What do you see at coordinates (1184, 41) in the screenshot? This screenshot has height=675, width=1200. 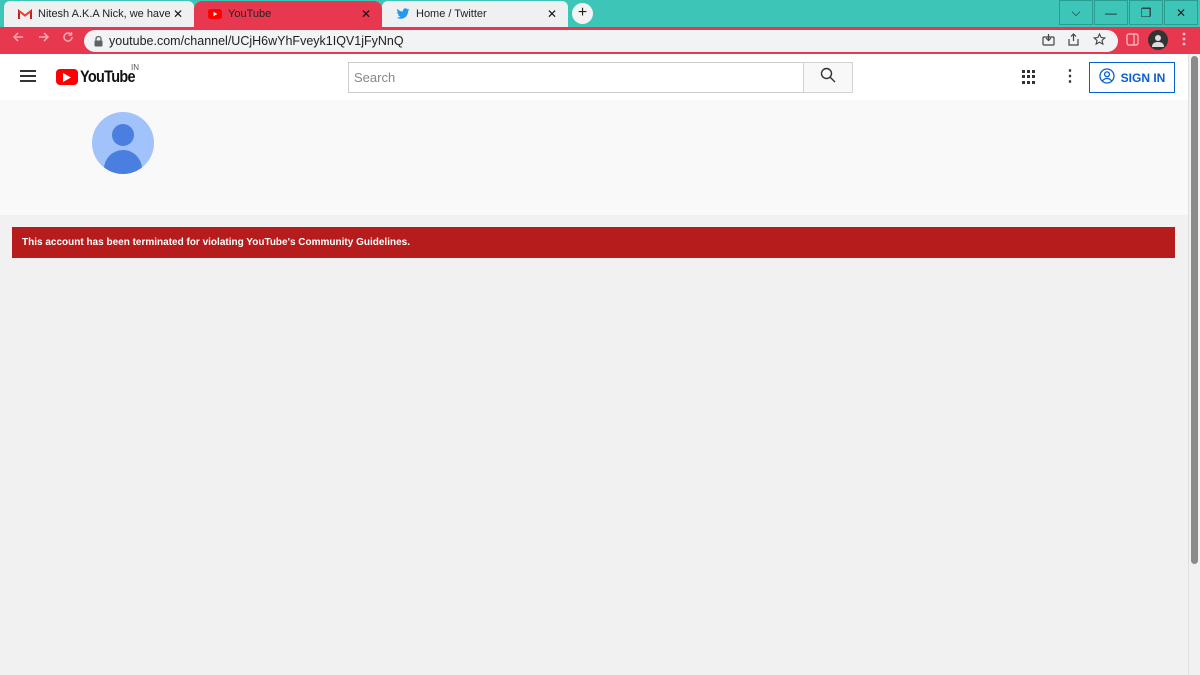 I see `browser-menu-icon` at bounding box center [1184, 41].